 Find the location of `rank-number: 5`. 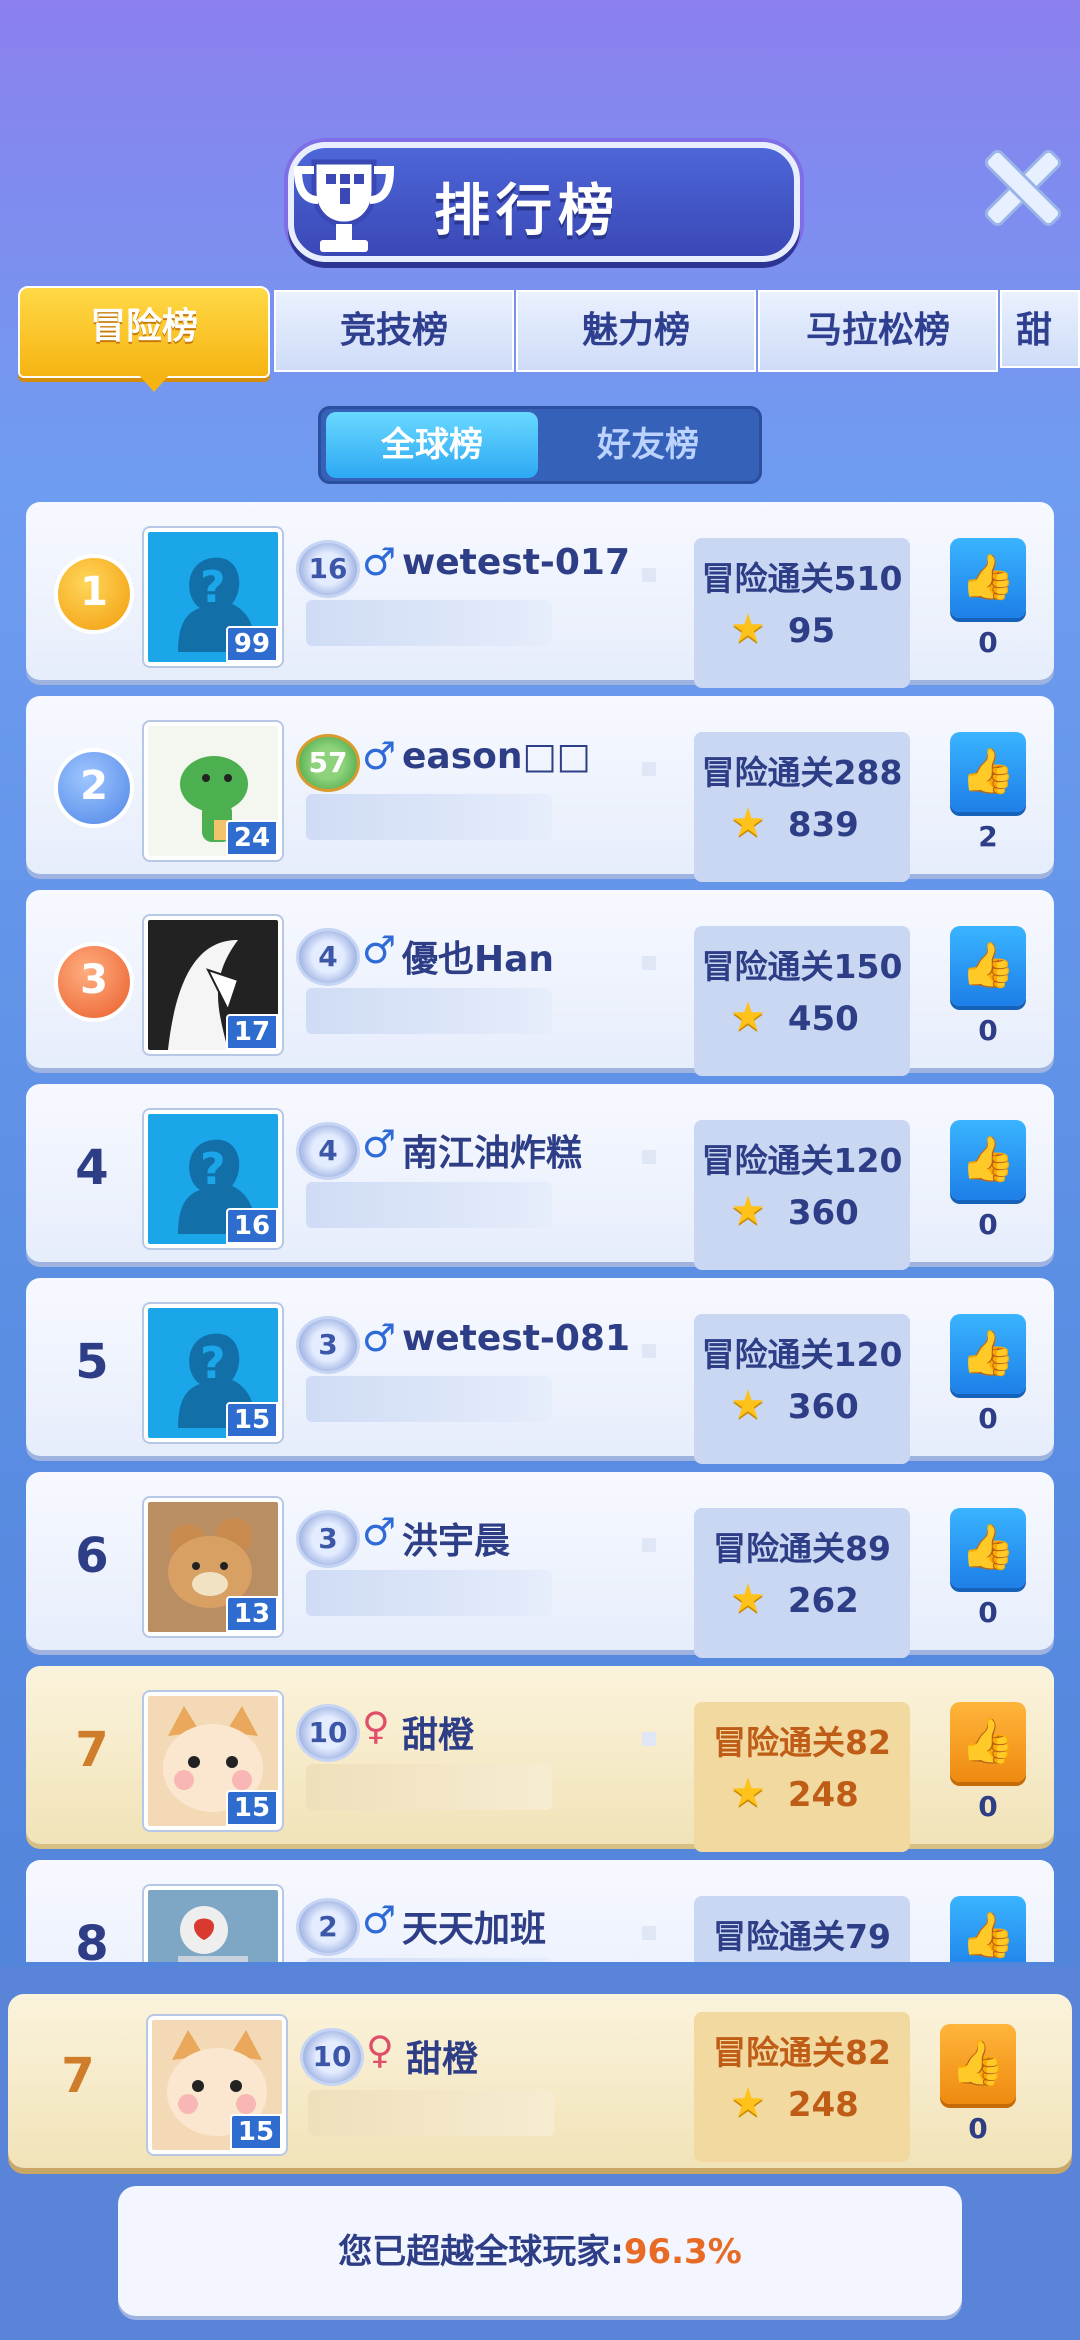

rank-number: 5 is located at coordinates (92, 1362).